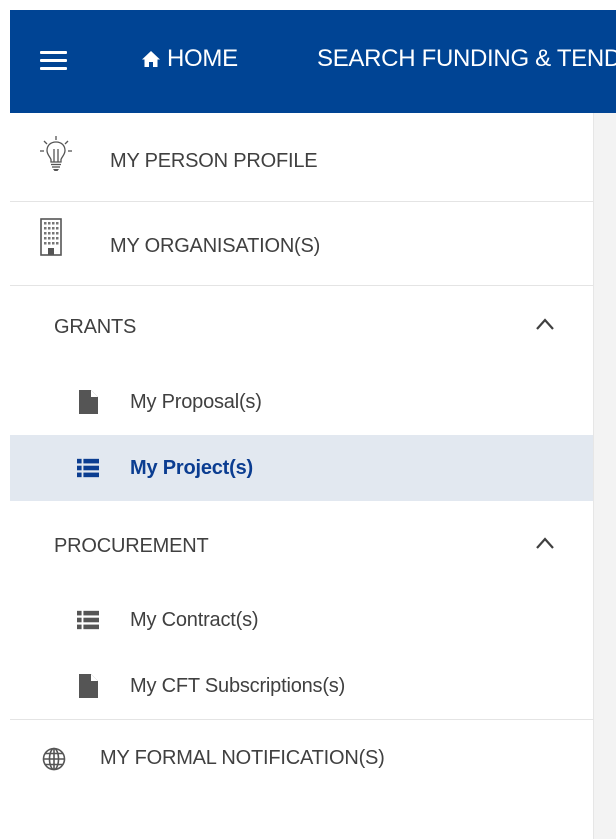 This screenshot has height=839, width=616. I want to click on lightbulb-icon, so click(56, 153).